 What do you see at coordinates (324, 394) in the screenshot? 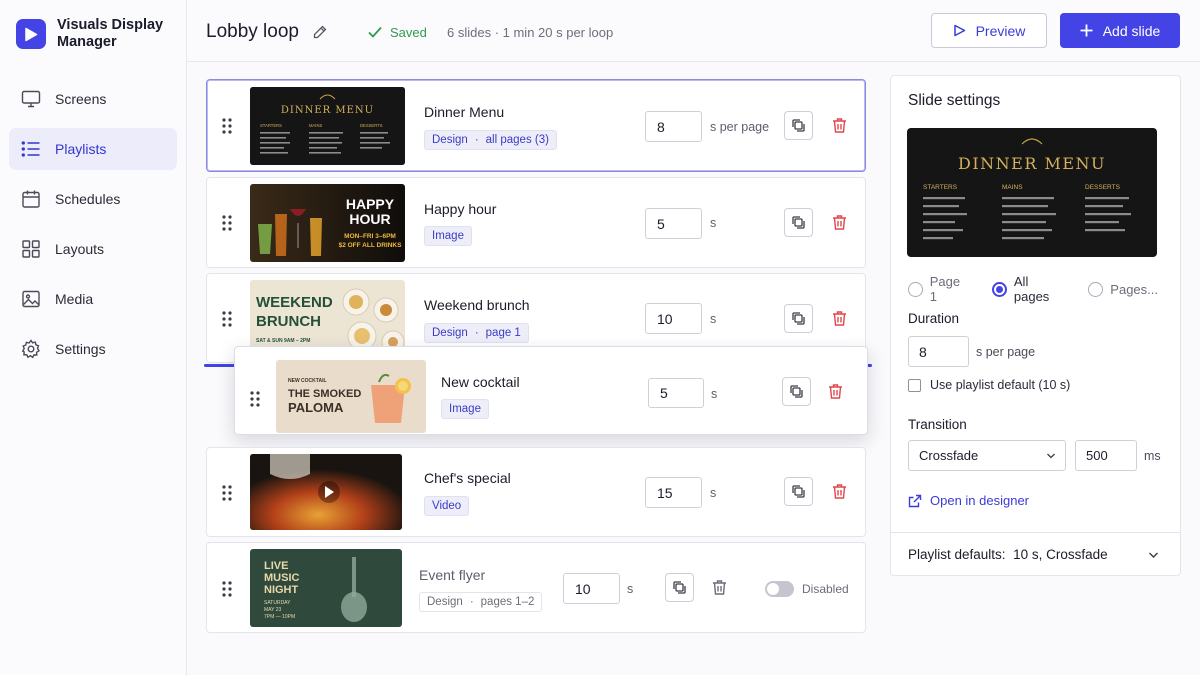
I see `thumb-line: THE SMOKED` at bounding box center [324, 394].